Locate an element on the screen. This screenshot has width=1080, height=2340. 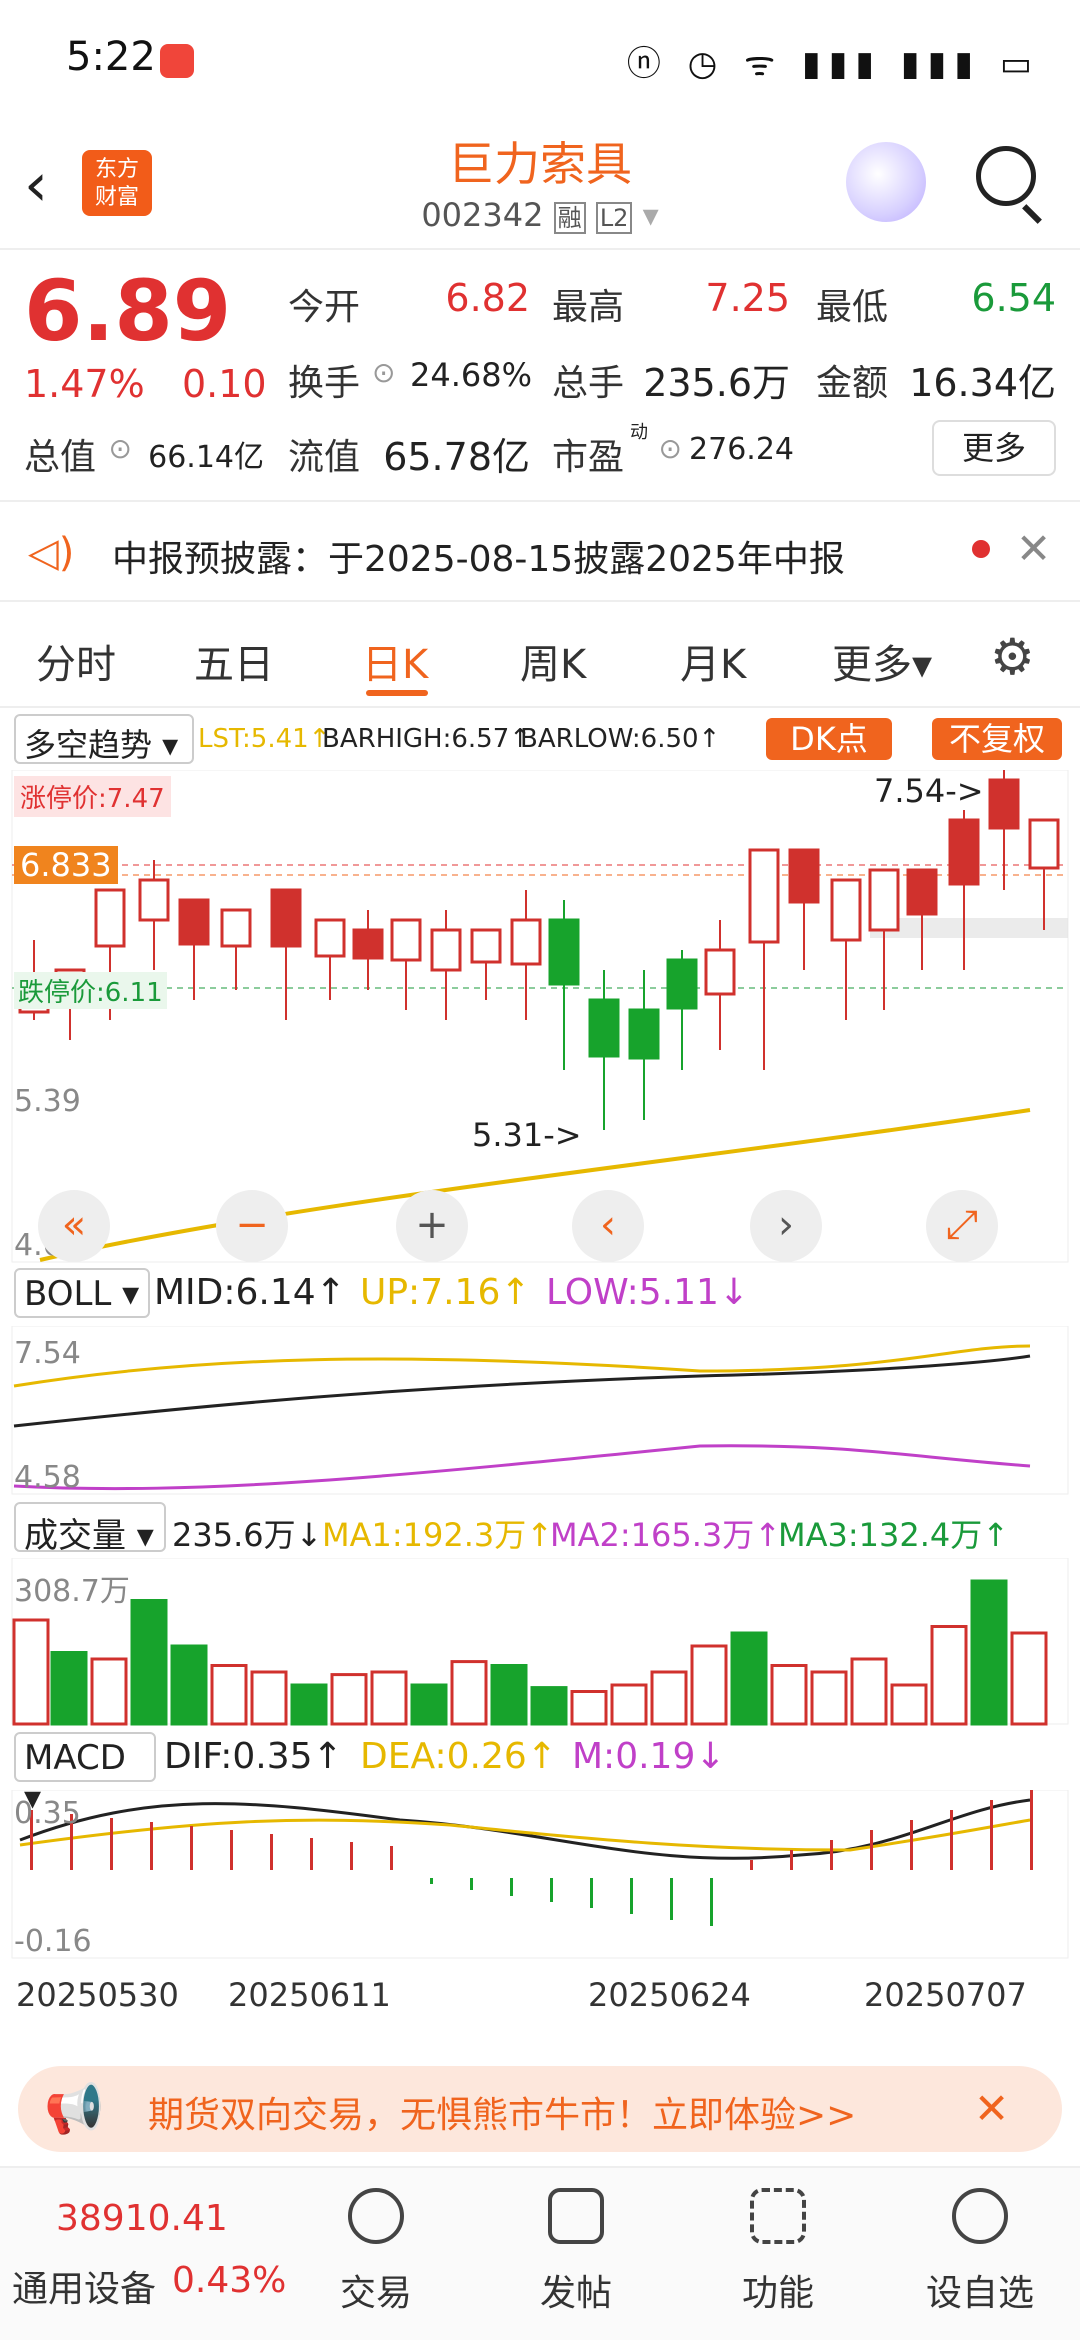
tab-more: 更多▾ is located at coordinates (882, 661).